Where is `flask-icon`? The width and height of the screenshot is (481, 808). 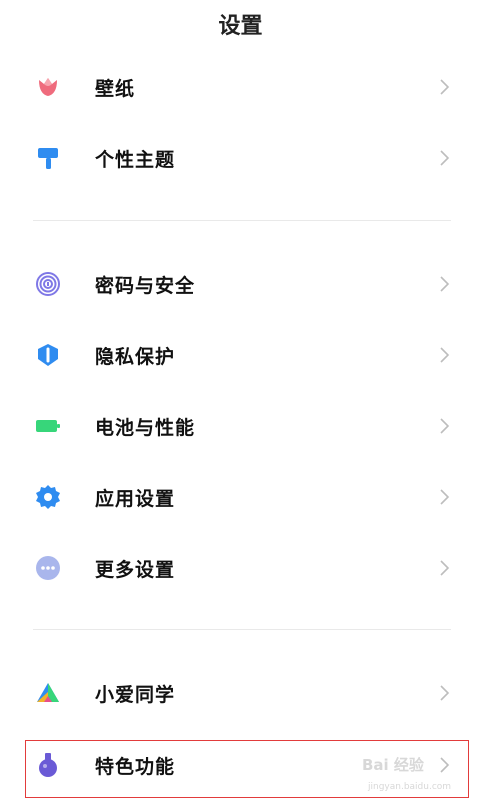
flask-icon is located at coordinates (48, 765).